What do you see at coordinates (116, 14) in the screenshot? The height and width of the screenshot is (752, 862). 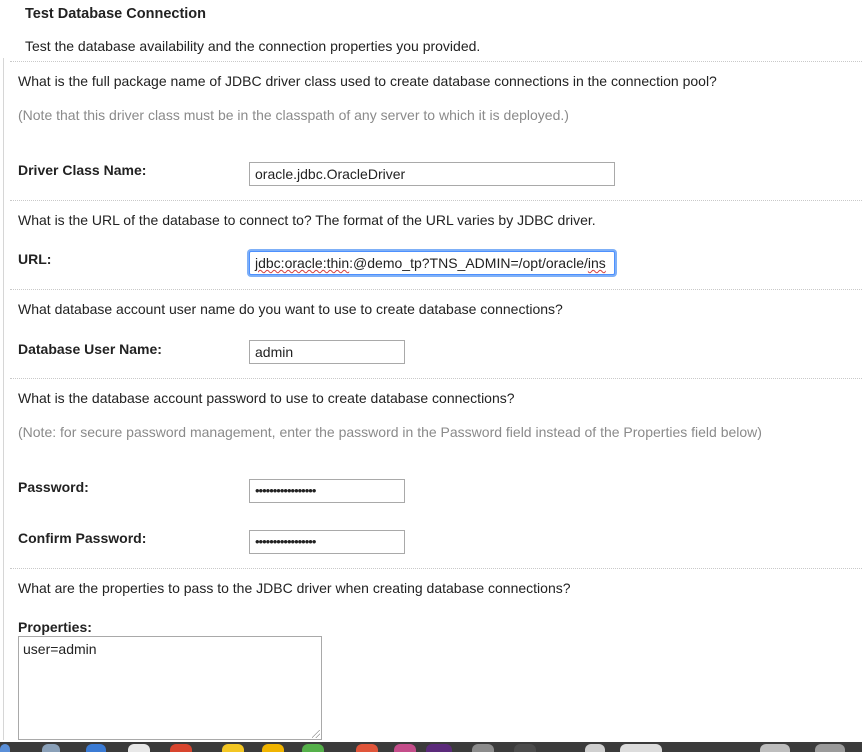 I see `page-title: Test Database Connection` at bounding box center [116, 14].